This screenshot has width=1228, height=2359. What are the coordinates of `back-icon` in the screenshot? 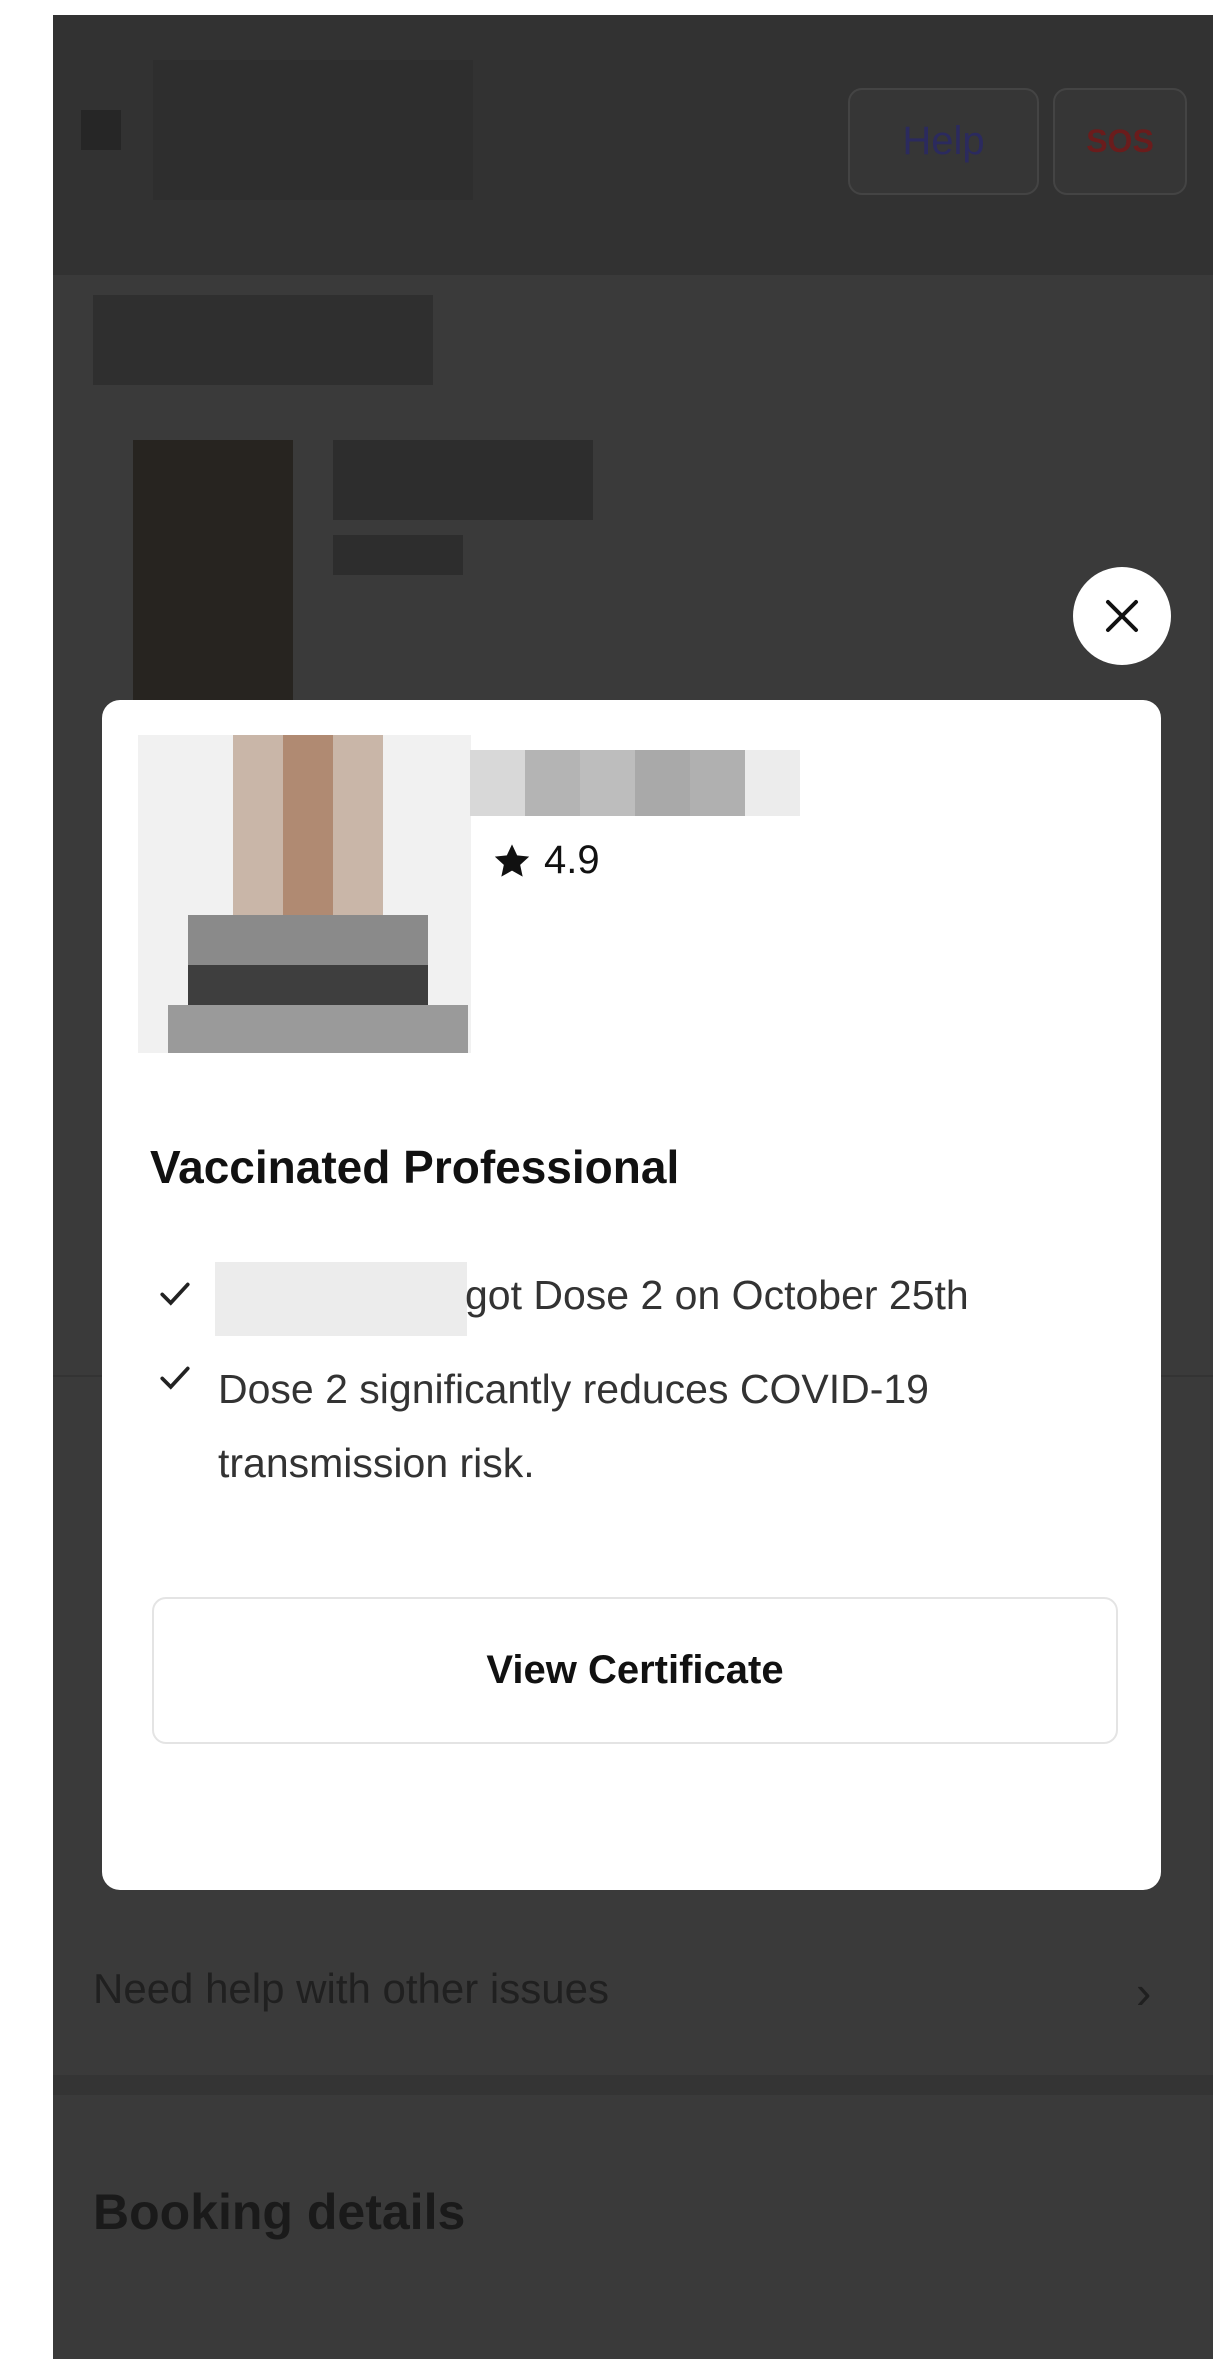 It's located at (101, 130).